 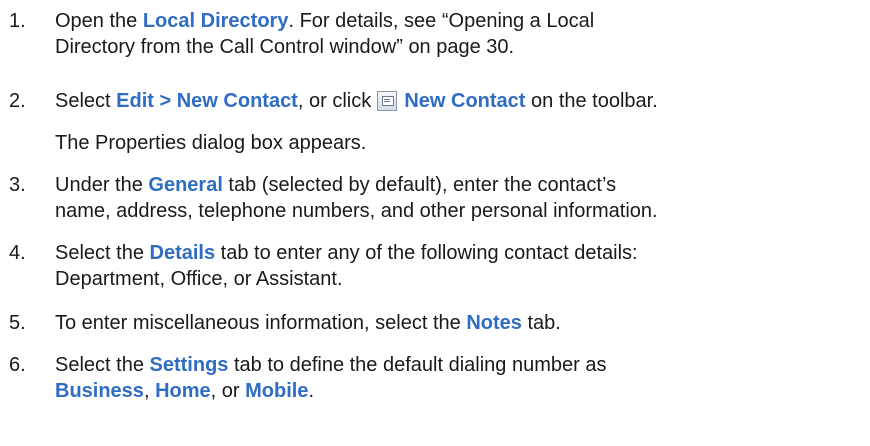 What do you see at coordinates (386, 101) in the screenshot?
I see `new-contact-icon` at bounding box center [386, 101].